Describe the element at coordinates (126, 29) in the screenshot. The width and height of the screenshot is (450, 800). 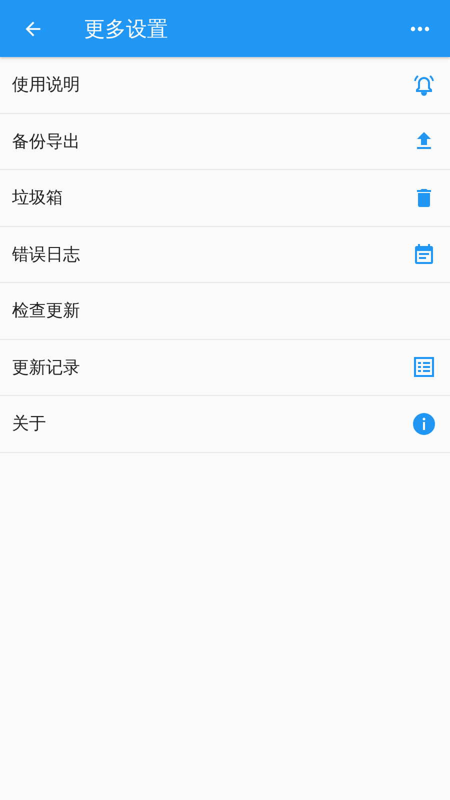
I see `screen-title: 更多设置` at that location.